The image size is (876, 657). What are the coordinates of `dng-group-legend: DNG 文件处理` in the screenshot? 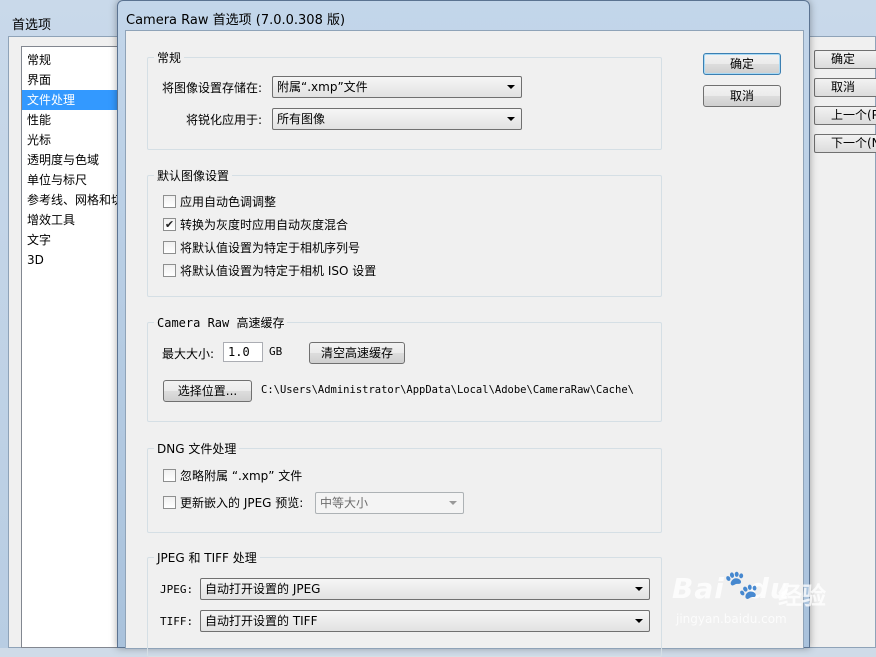 It's located at (197, 448).